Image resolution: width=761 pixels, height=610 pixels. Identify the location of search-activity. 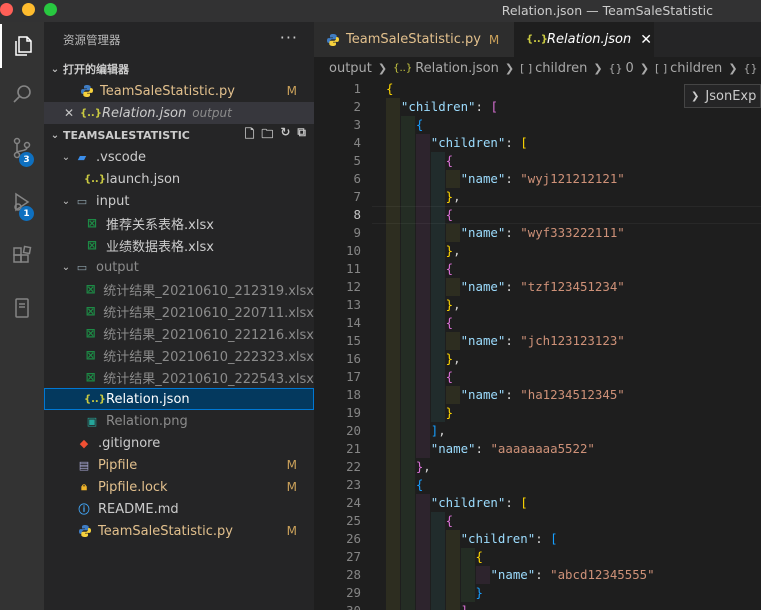
(22, 94).